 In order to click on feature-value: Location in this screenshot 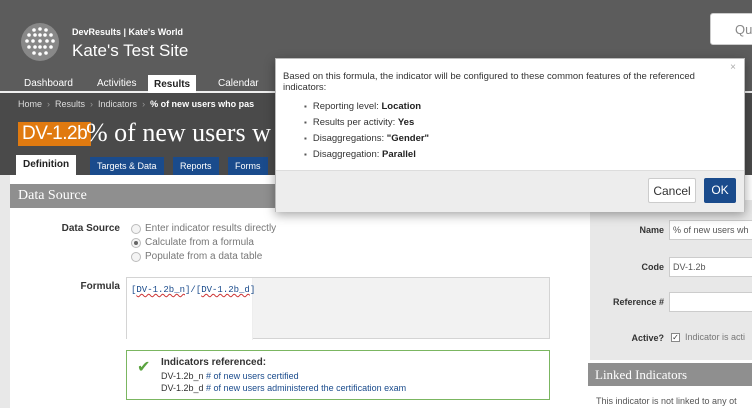, I will do `click(401, 106)`.